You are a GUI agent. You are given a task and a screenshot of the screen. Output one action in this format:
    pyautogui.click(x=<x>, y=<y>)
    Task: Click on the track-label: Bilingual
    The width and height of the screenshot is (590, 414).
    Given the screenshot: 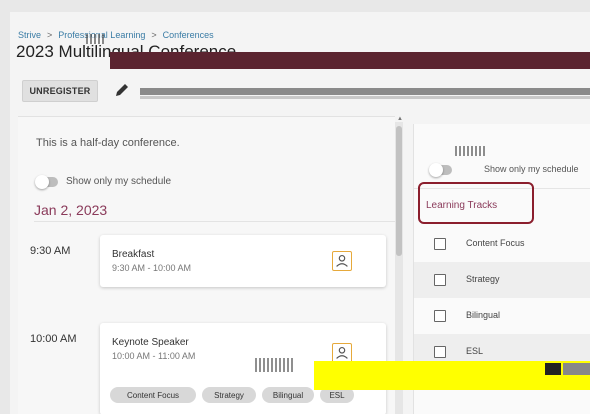 What is the action you would take?
    pyautogui.click(x=483, y=315)
    